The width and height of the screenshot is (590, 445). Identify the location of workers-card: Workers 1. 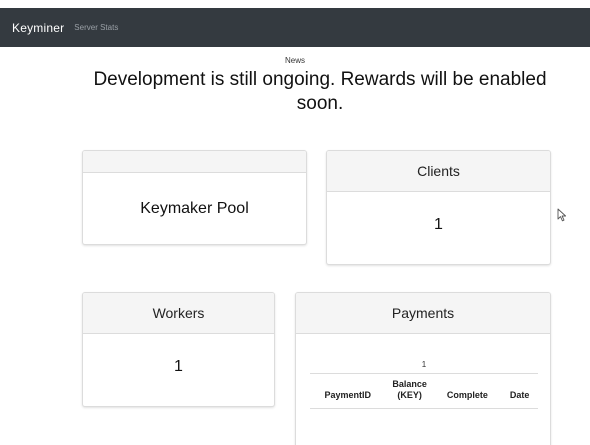
(178, 349).